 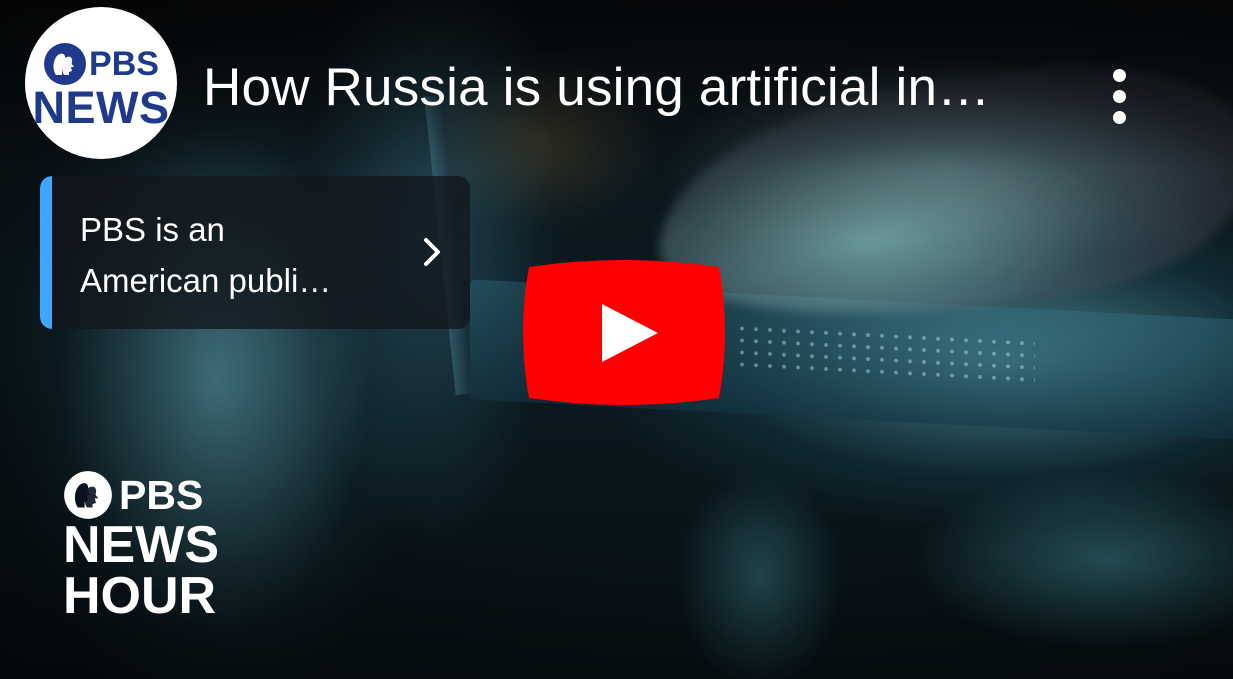 What do you see at coordinates (46, 252) in the screenshot?
I see `info-card-accent` at bounding box center [46, 252].